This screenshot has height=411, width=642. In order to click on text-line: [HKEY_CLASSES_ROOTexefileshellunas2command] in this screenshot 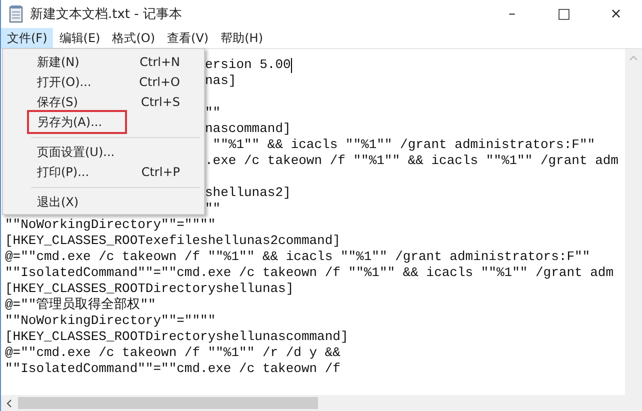, I will do `click(172, 241)`.